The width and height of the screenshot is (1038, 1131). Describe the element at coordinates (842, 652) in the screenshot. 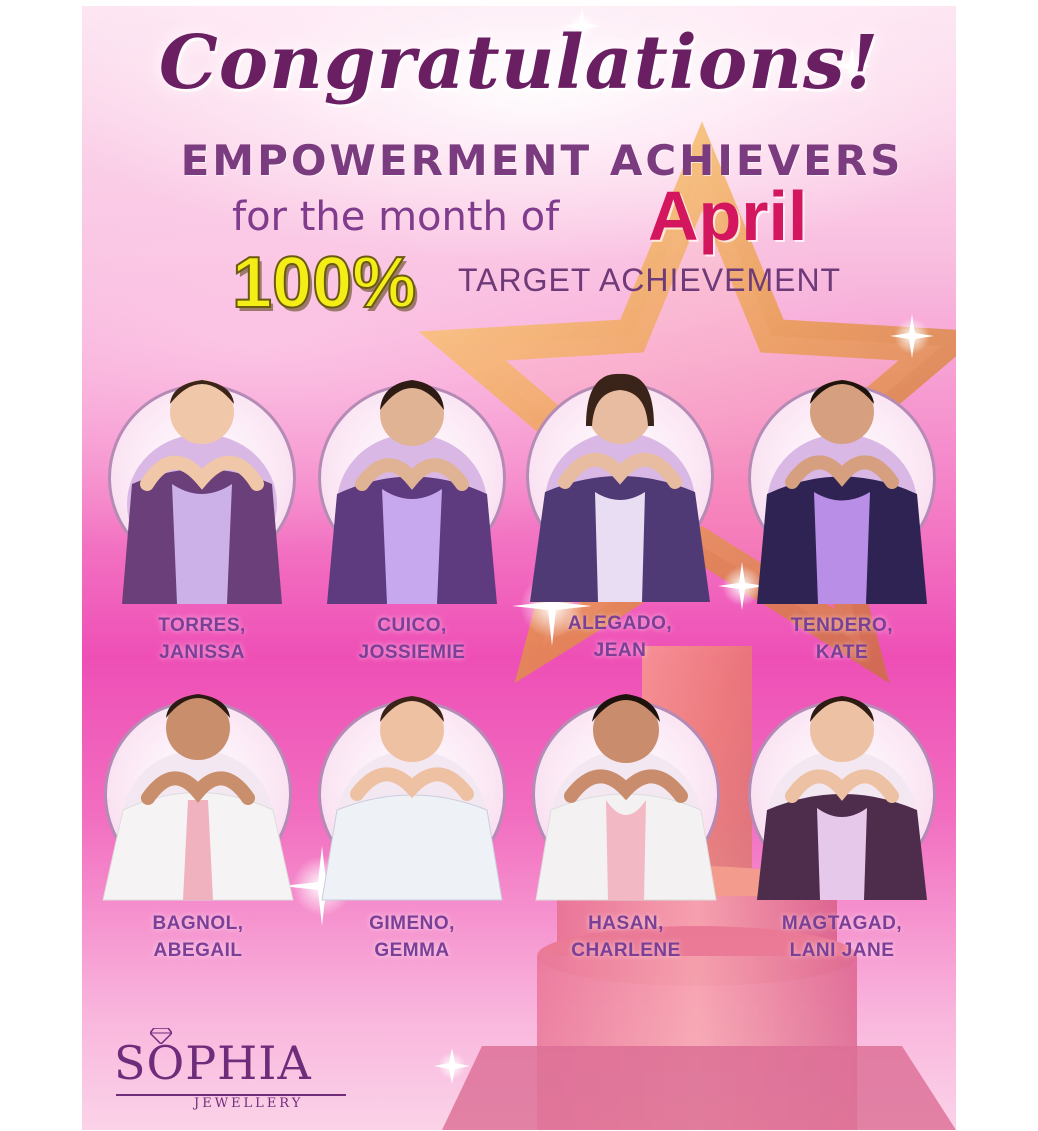

I see `achiever-first-name: KATE` at that location.